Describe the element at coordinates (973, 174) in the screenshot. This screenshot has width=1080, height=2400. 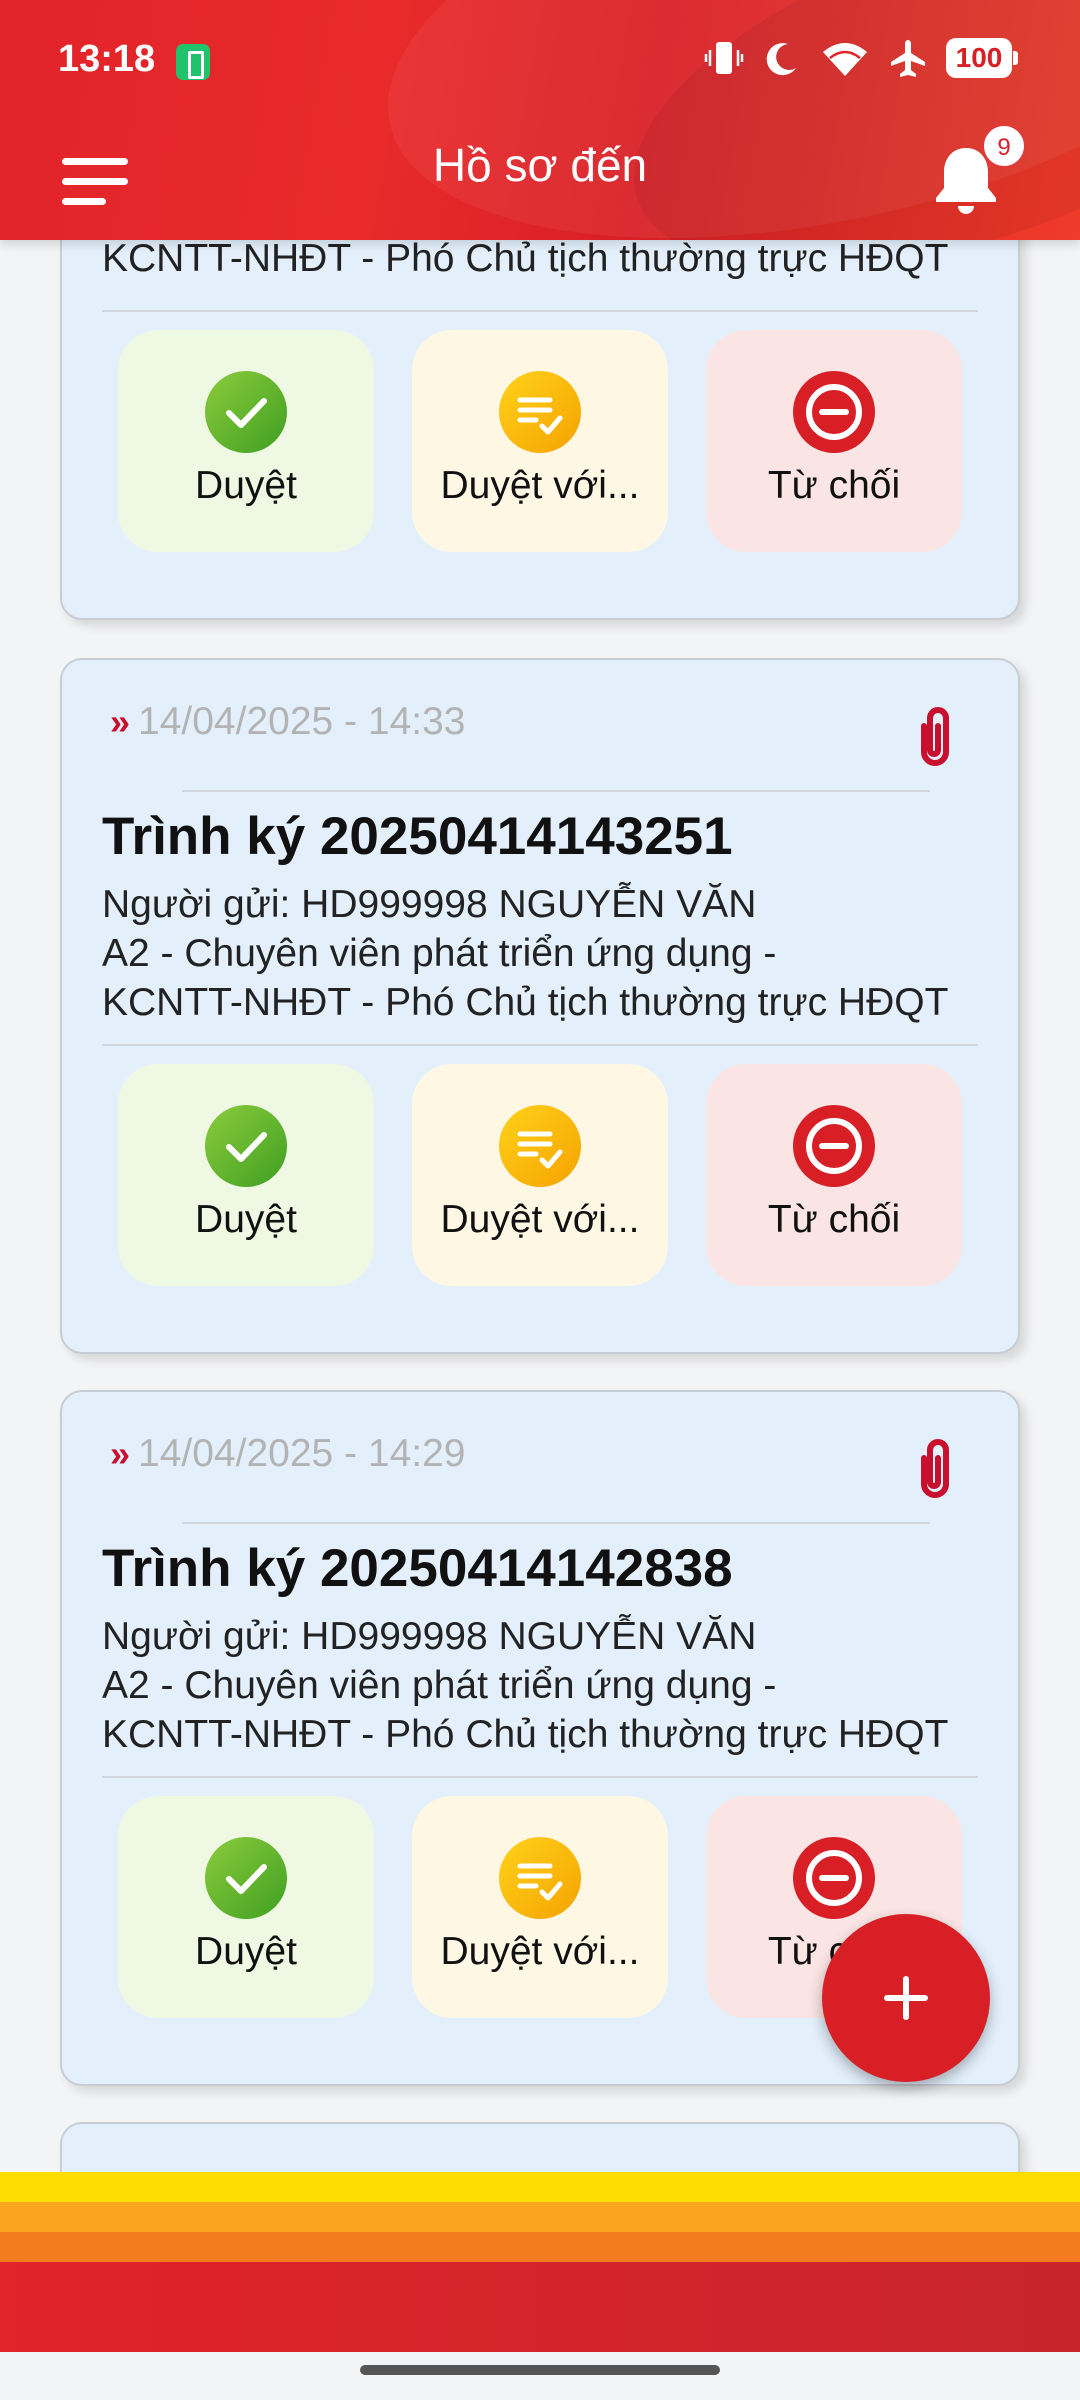
I see `notification-button: 9` at that location.